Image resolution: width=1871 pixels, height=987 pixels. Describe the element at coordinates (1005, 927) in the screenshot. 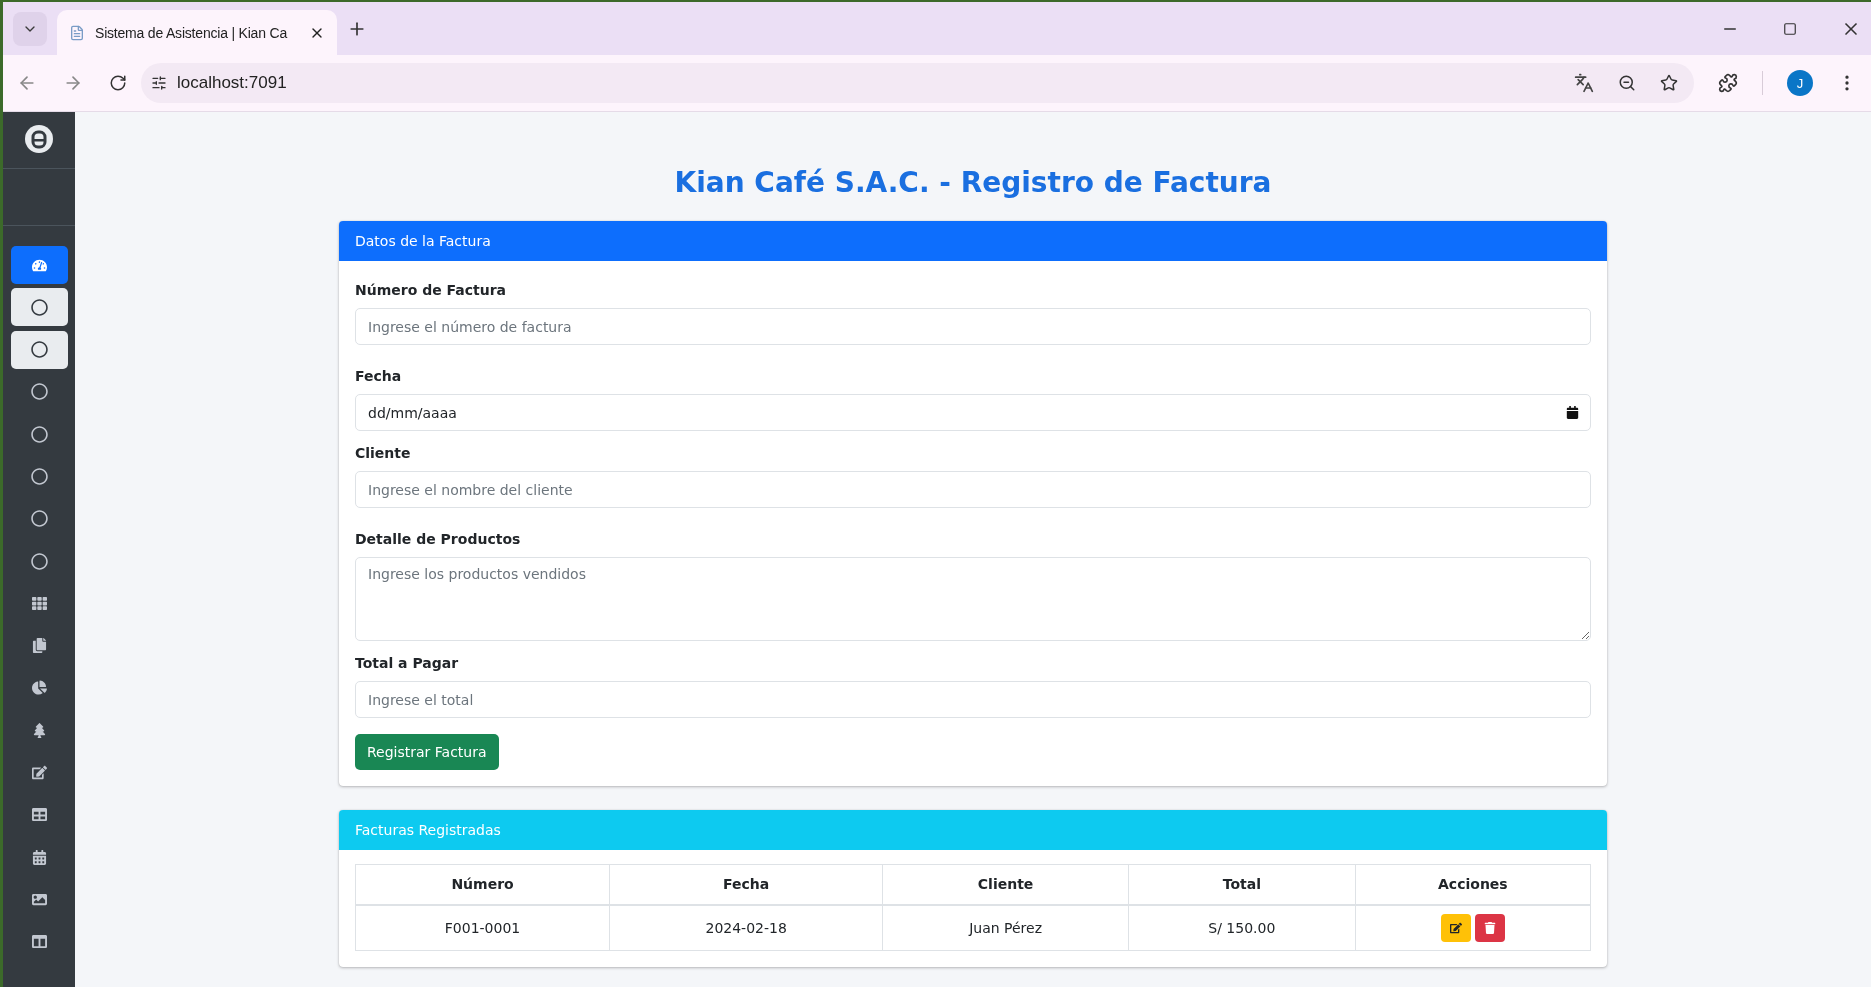

I see `table-cell: Juan Pérez` at that location.